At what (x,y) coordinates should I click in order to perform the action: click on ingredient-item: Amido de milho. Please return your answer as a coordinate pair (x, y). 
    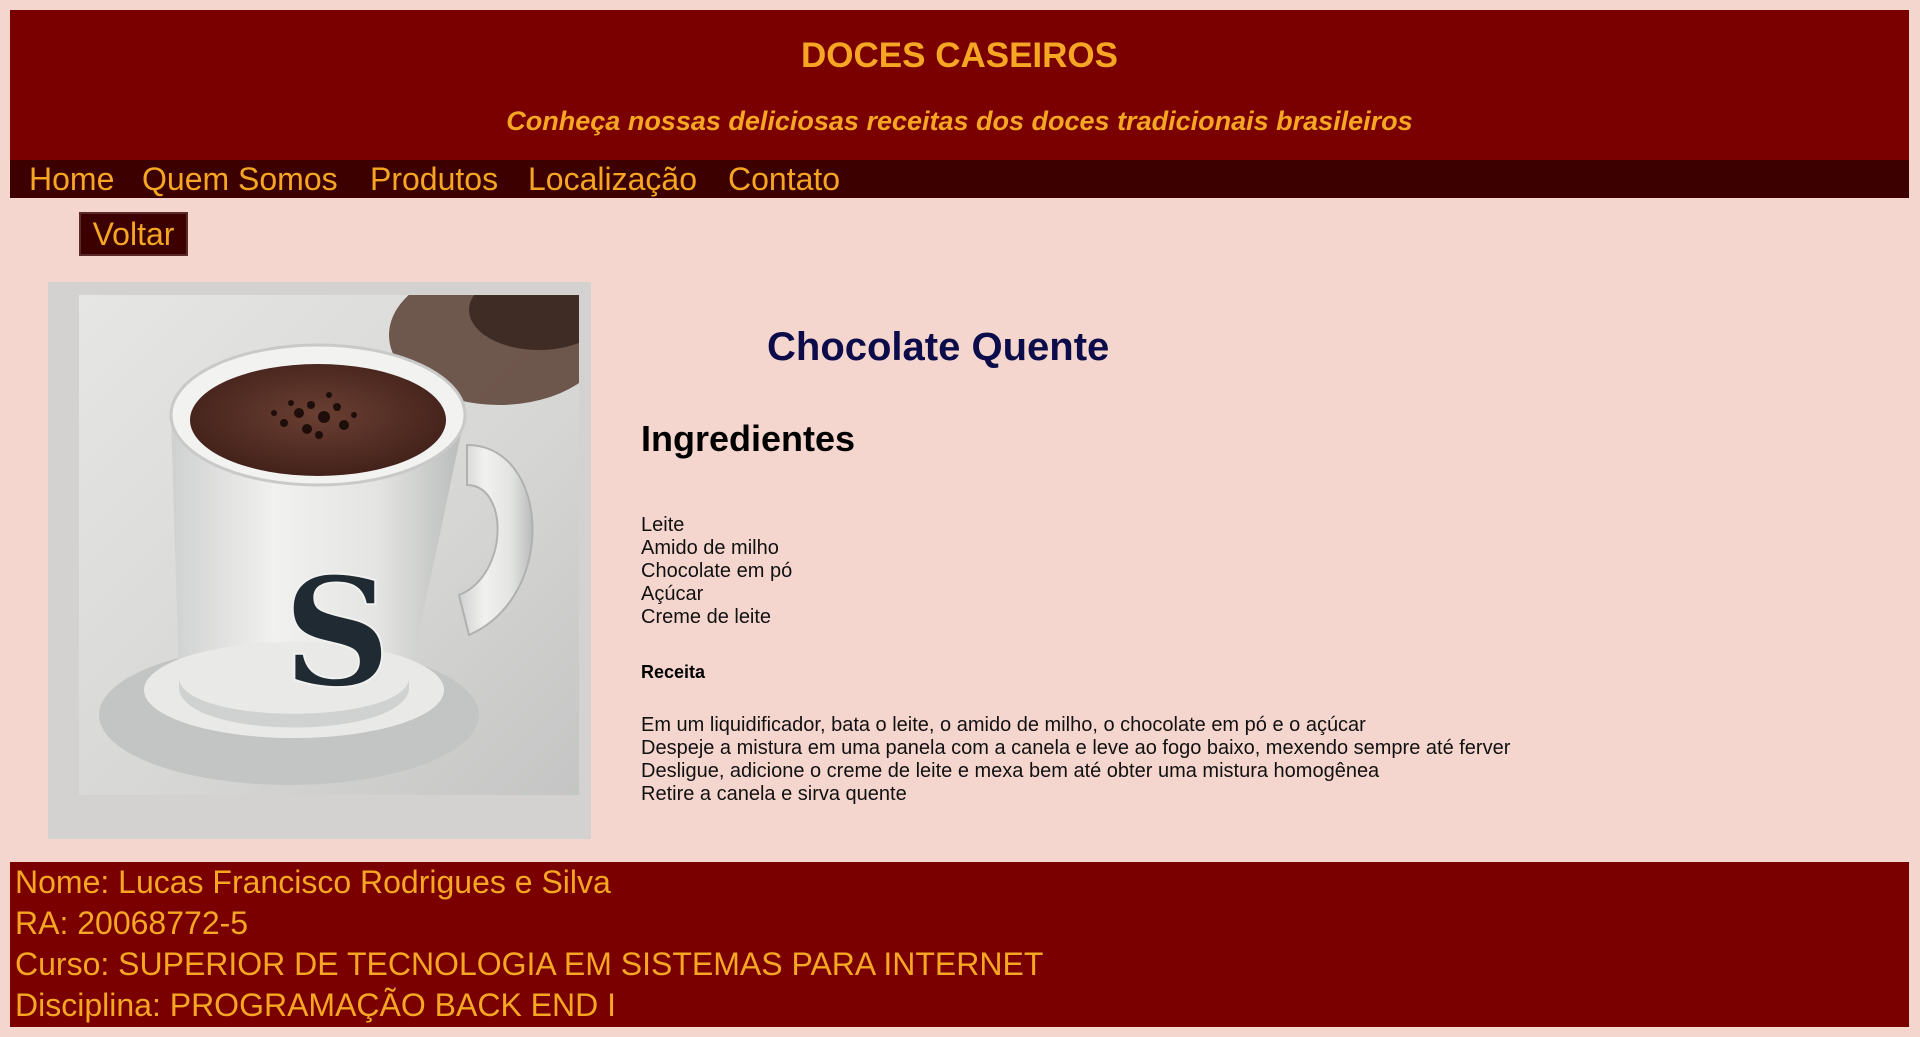
    Looking at the image, I should click on (710, 548).